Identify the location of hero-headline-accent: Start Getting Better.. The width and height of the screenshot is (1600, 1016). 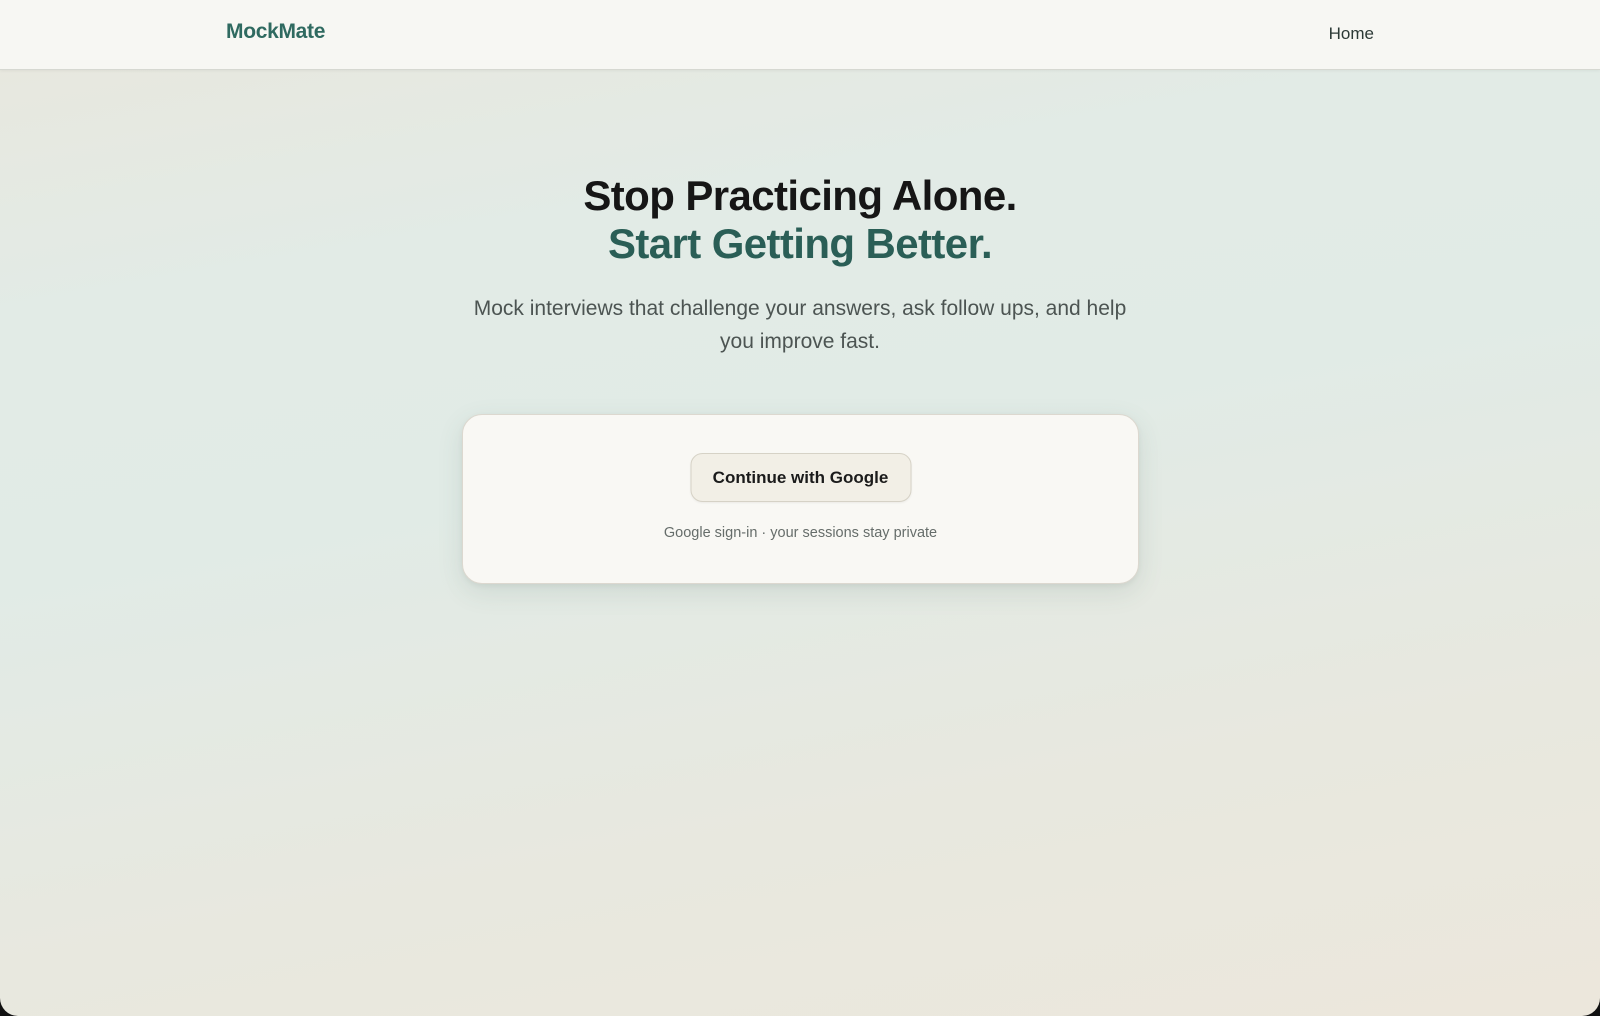
(800, 243).